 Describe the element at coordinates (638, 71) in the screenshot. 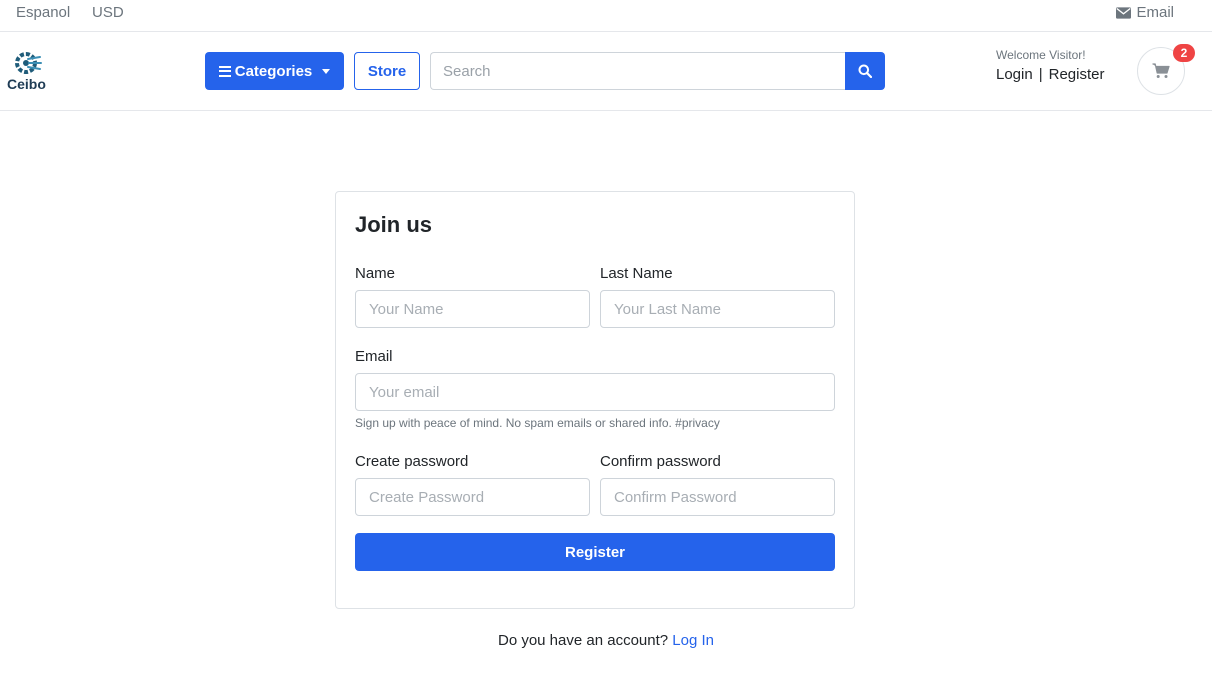

I see `search-input` at that location.